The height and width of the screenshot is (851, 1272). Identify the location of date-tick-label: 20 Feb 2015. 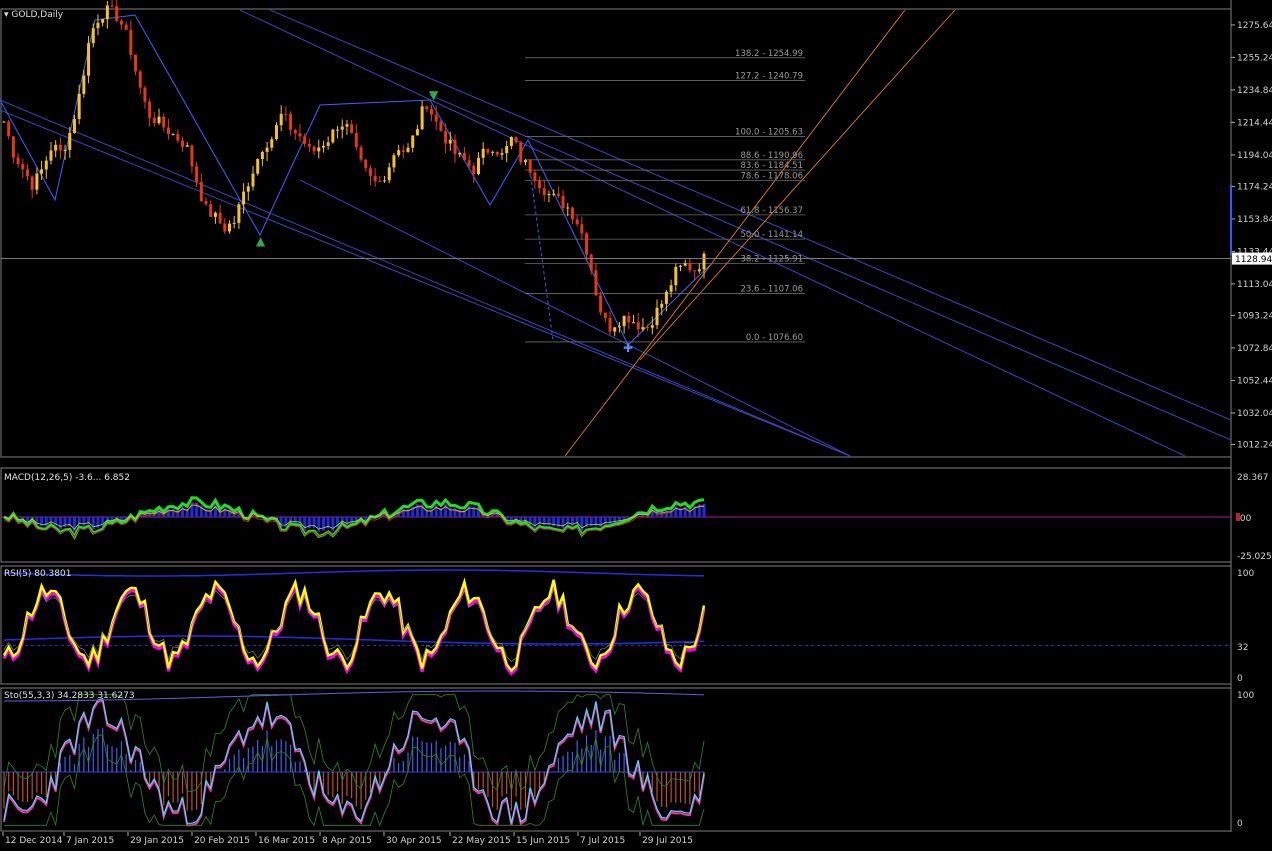
(222, 841).